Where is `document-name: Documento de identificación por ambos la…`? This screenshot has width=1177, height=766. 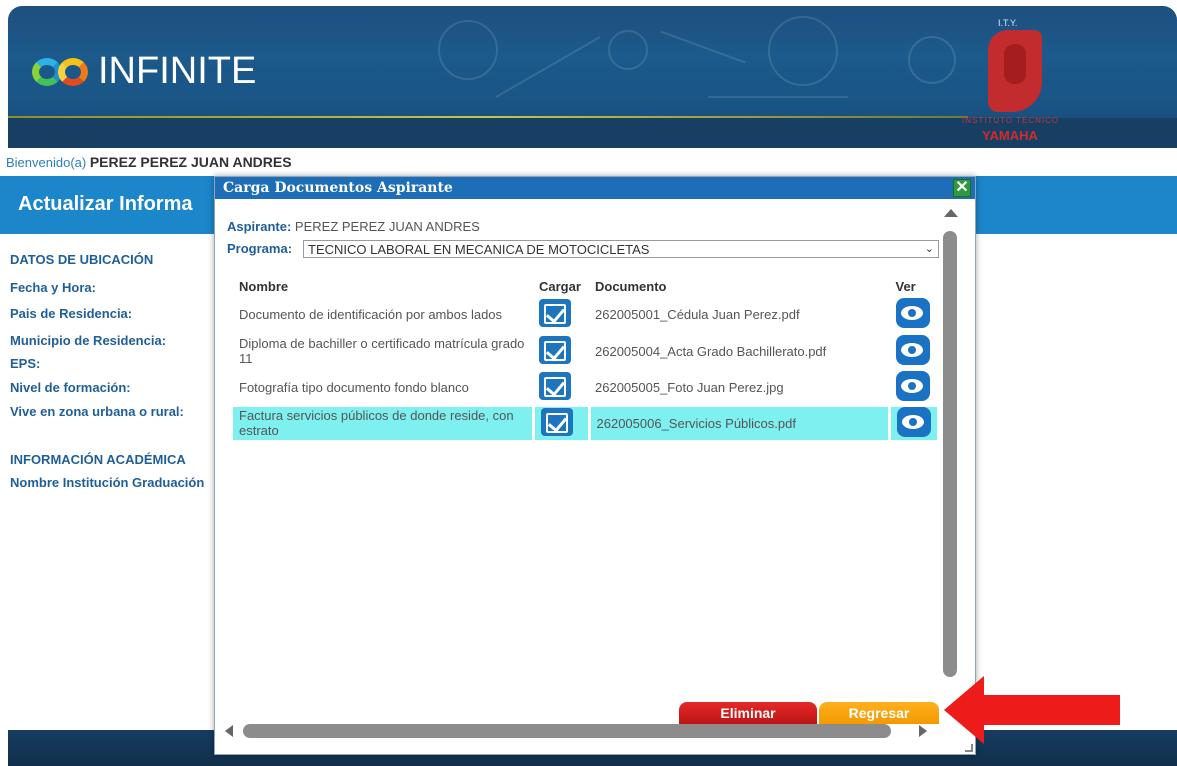
document-name: Documento de identificación por ambos la… is located at coordinates (383, 316).